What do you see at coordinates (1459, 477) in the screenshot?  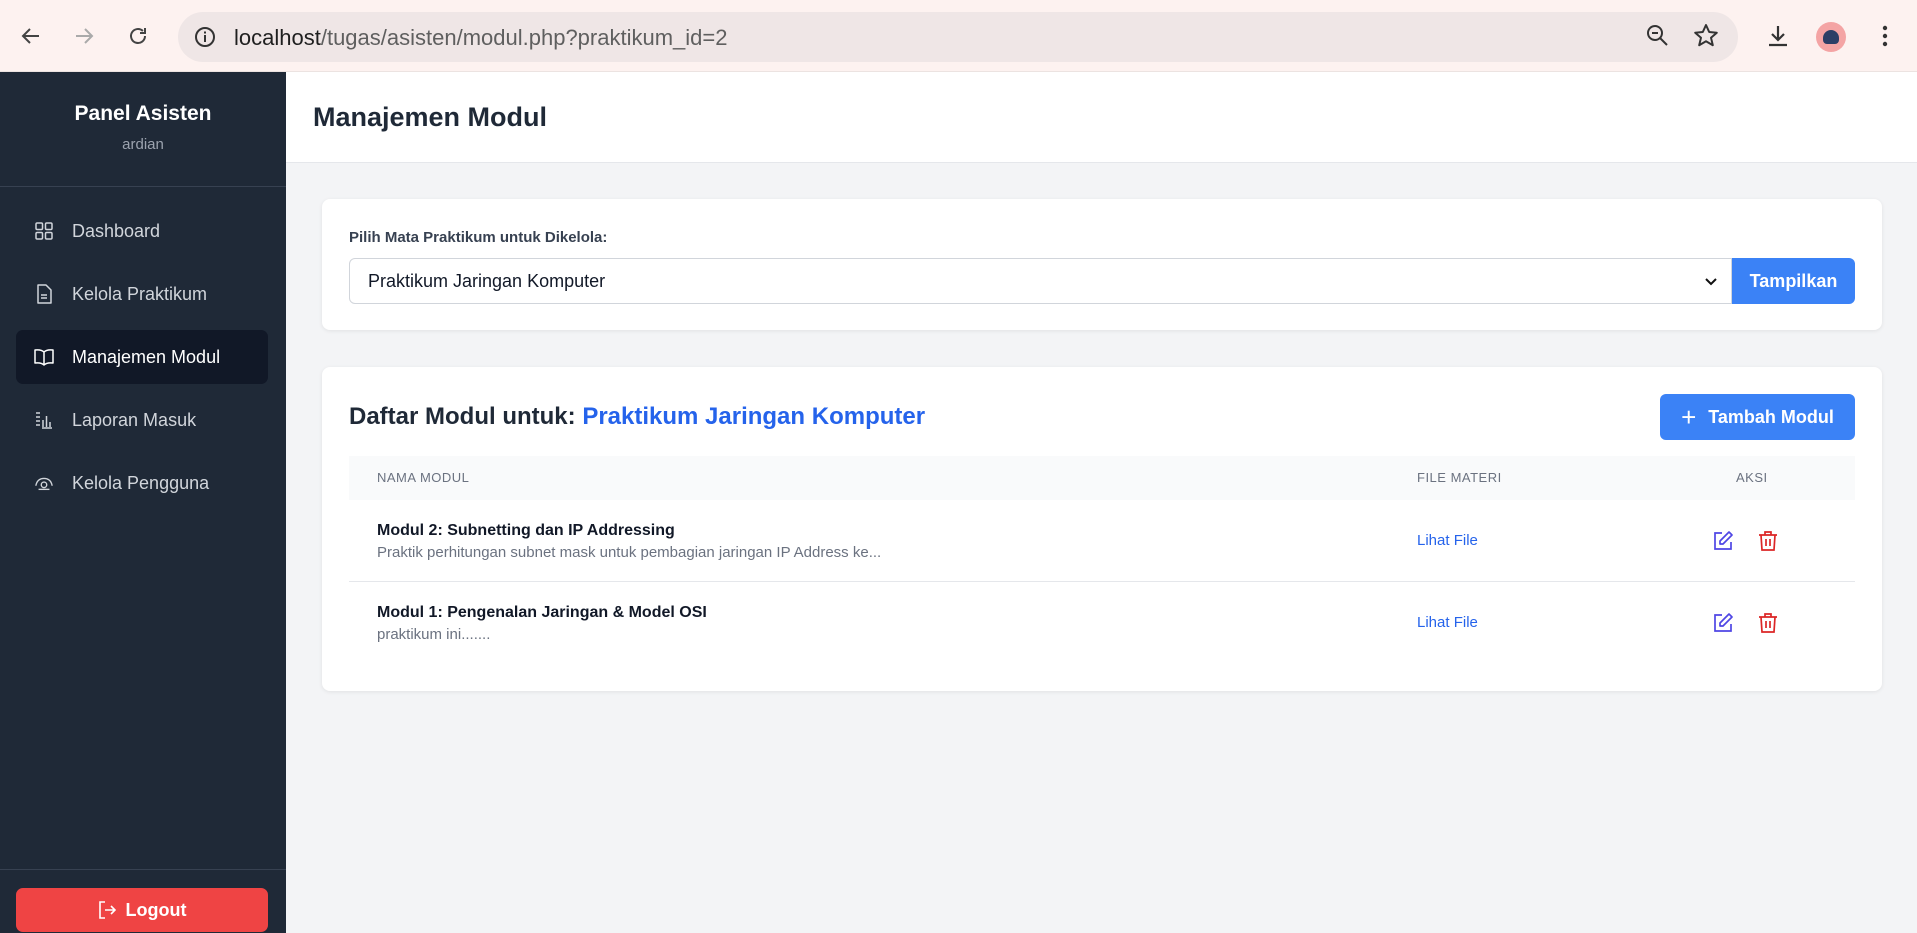 I see `column-header-file-materi: FILE MATERI` at bounding box center [1459, 477].